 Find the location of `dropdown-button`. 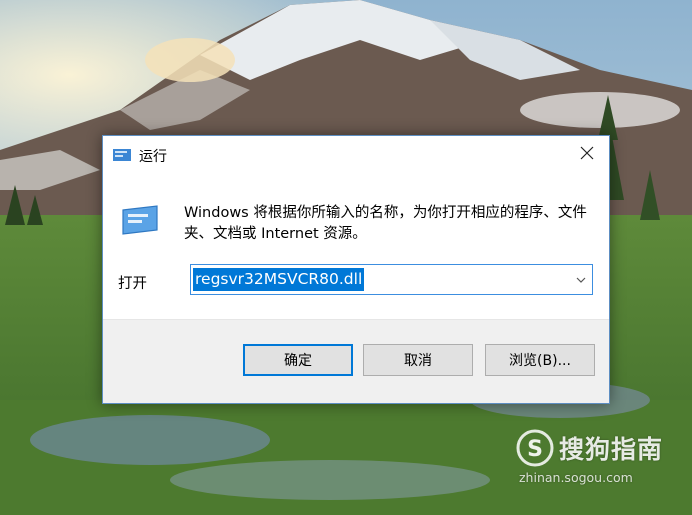

dropdown-button is located at coordinates (581, 279).